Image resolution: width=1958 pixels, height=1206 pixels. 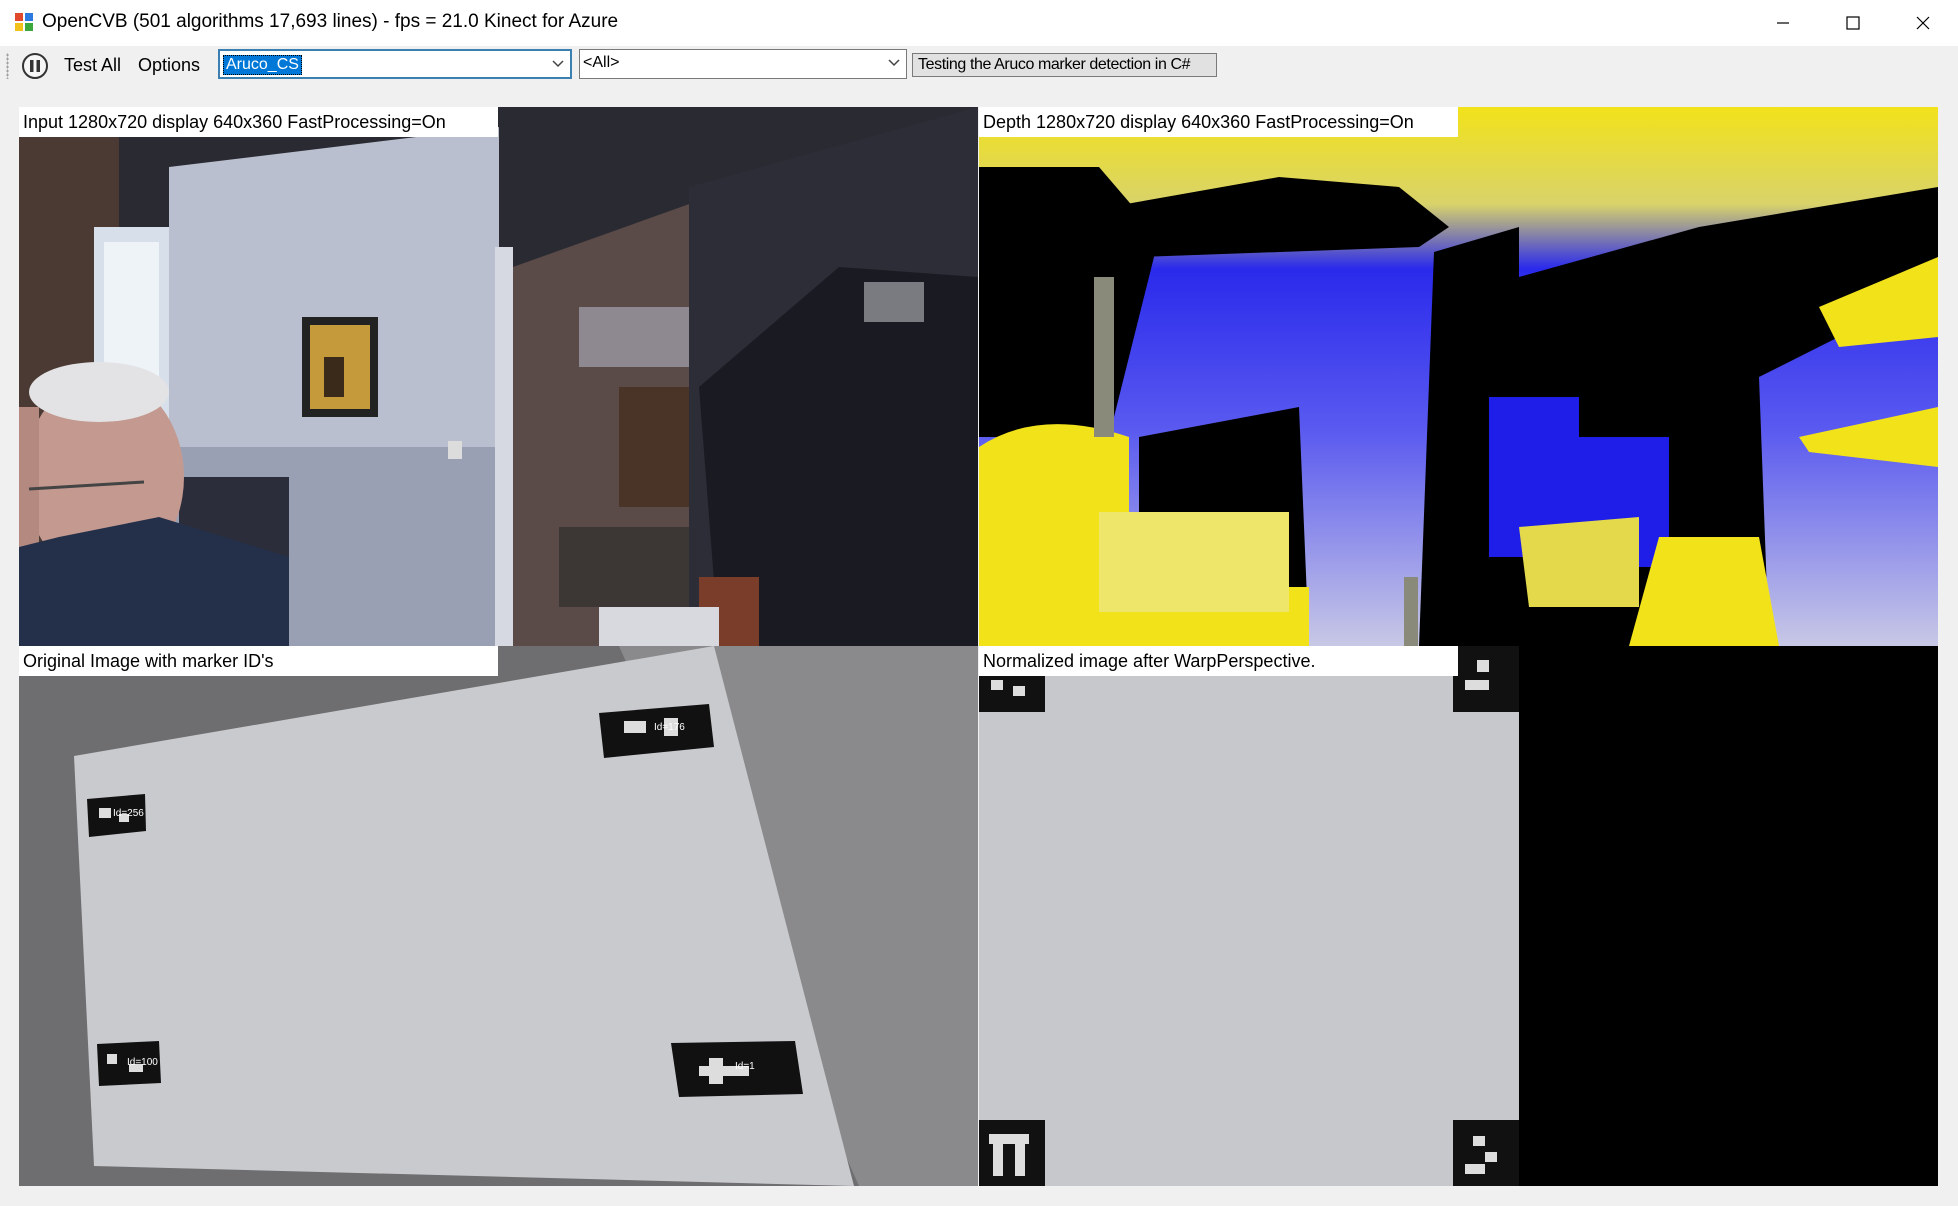 I want to click on minimize-icon, so click(x=1783, y=23).